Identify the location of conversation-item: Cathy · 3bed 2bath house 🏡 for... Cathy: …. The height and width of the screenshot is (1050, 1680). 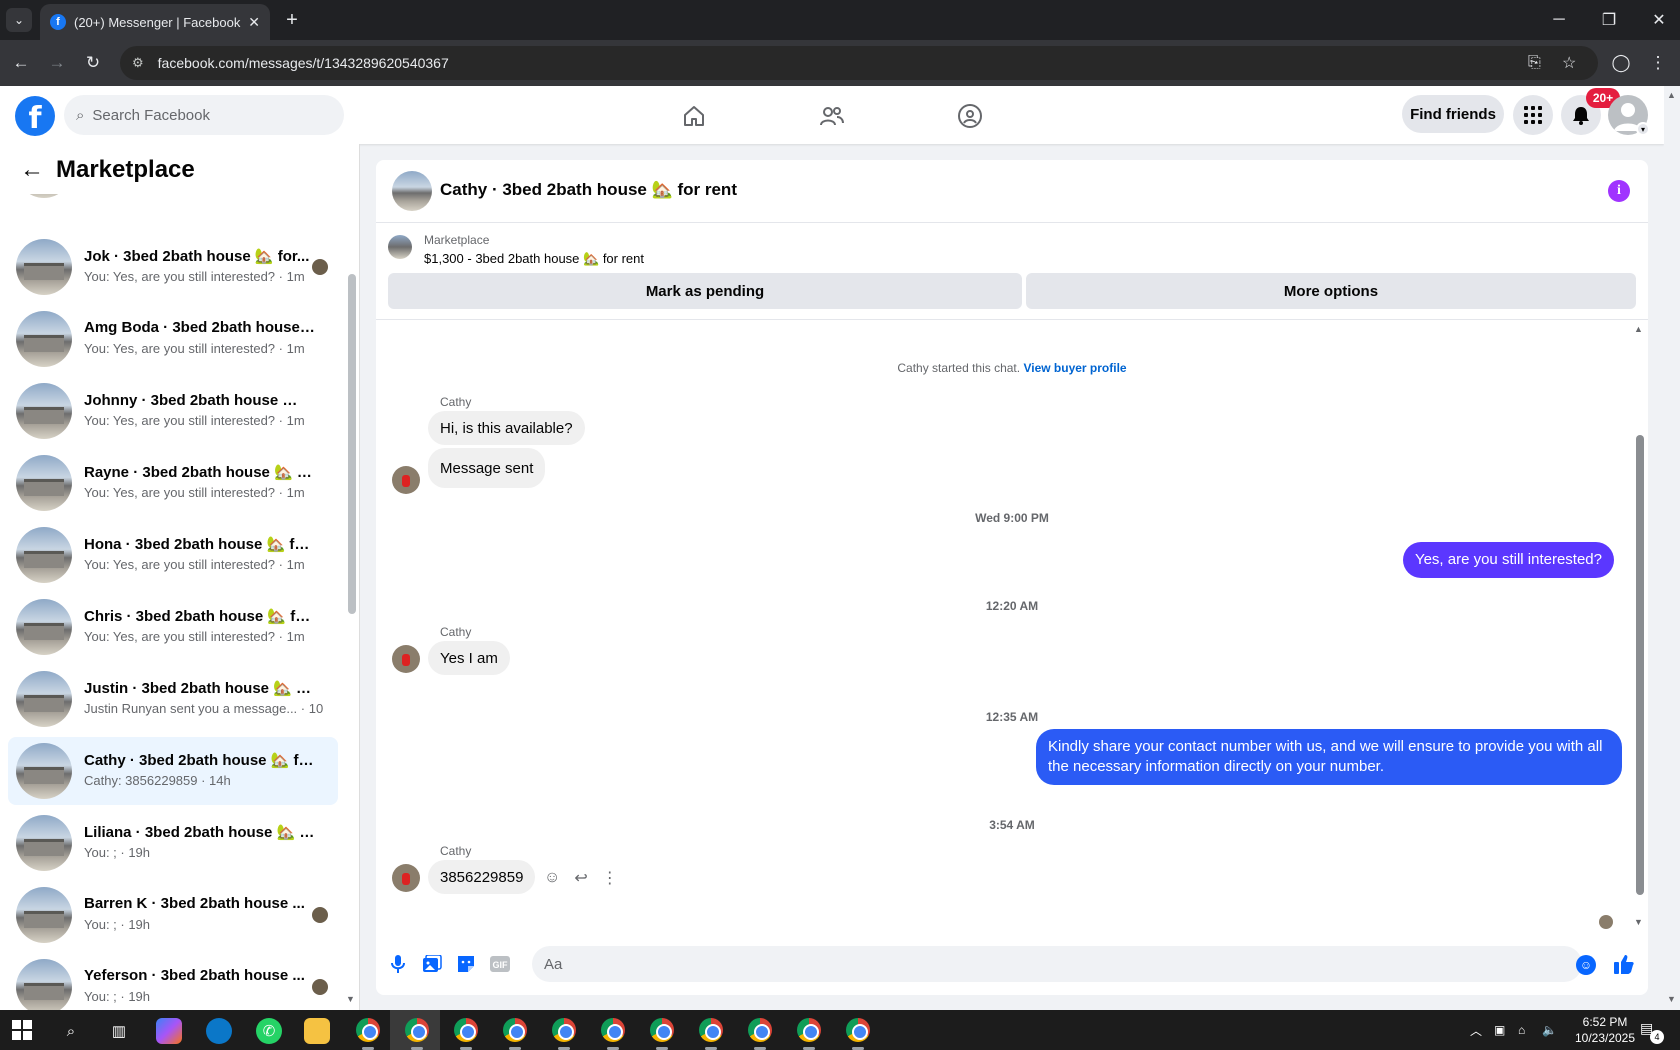
(173, 771).